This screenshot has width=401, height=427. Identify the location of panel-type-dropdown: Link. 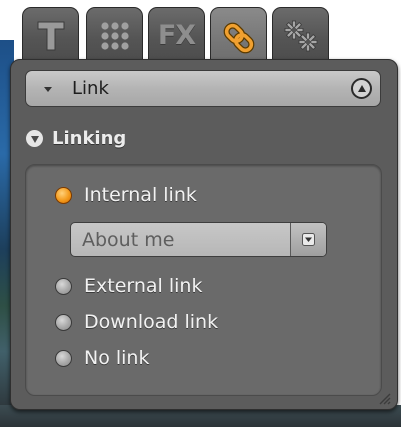
(203, 88).